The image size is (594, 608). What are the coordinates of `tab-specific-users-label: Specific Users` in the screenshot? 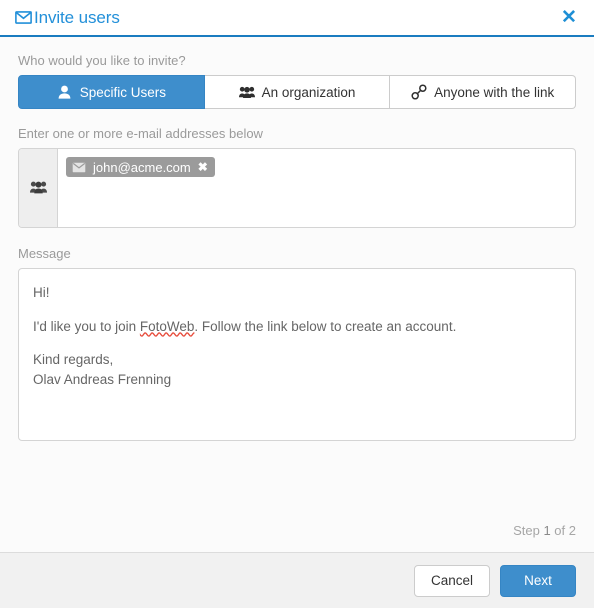 It's located at (122, 92).